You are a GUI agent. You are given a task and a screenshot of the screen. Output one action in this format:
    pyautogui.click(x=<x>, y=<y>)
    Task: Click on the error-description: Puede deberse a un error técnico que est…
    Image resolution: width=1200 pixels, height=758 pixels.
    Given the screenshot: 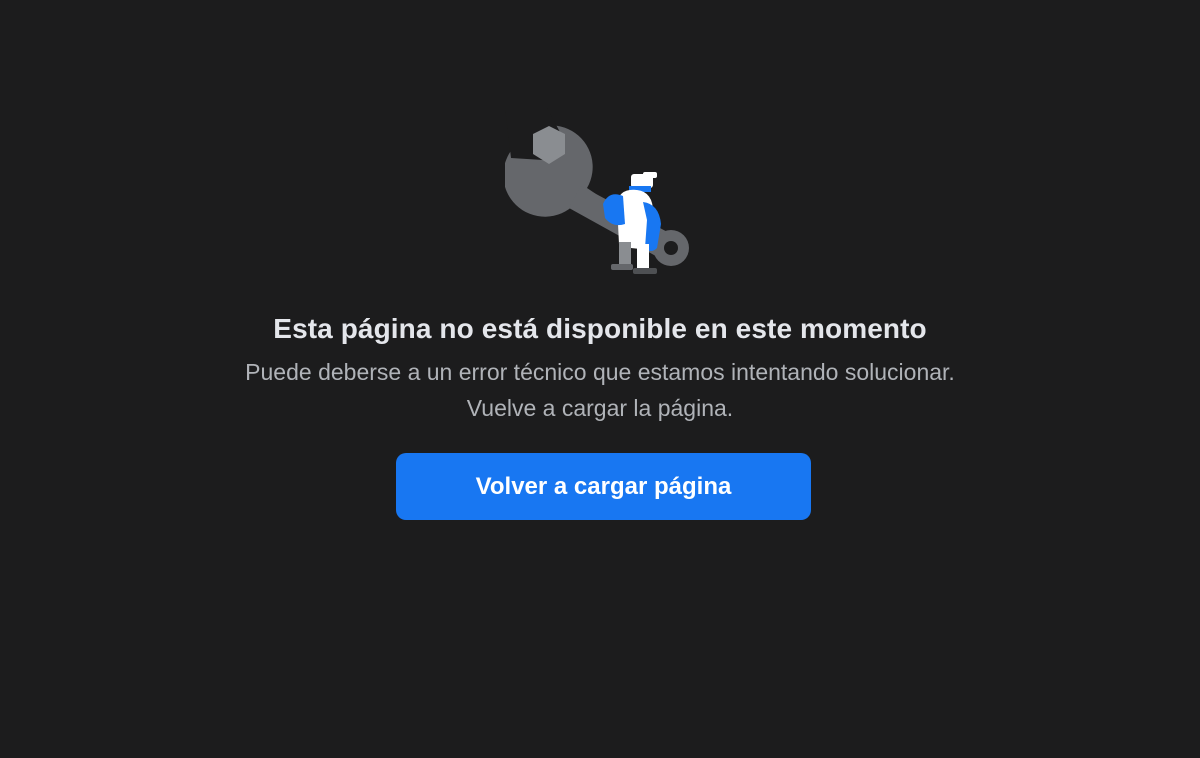 What is the action you would take?
    pyautogui.click(x=600, y=390)
    